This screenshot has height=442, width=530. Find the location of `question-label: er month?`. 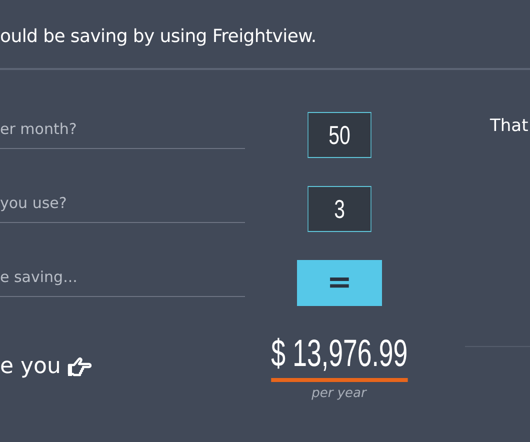

question-label: er month? is located at coordinates (122, 129).